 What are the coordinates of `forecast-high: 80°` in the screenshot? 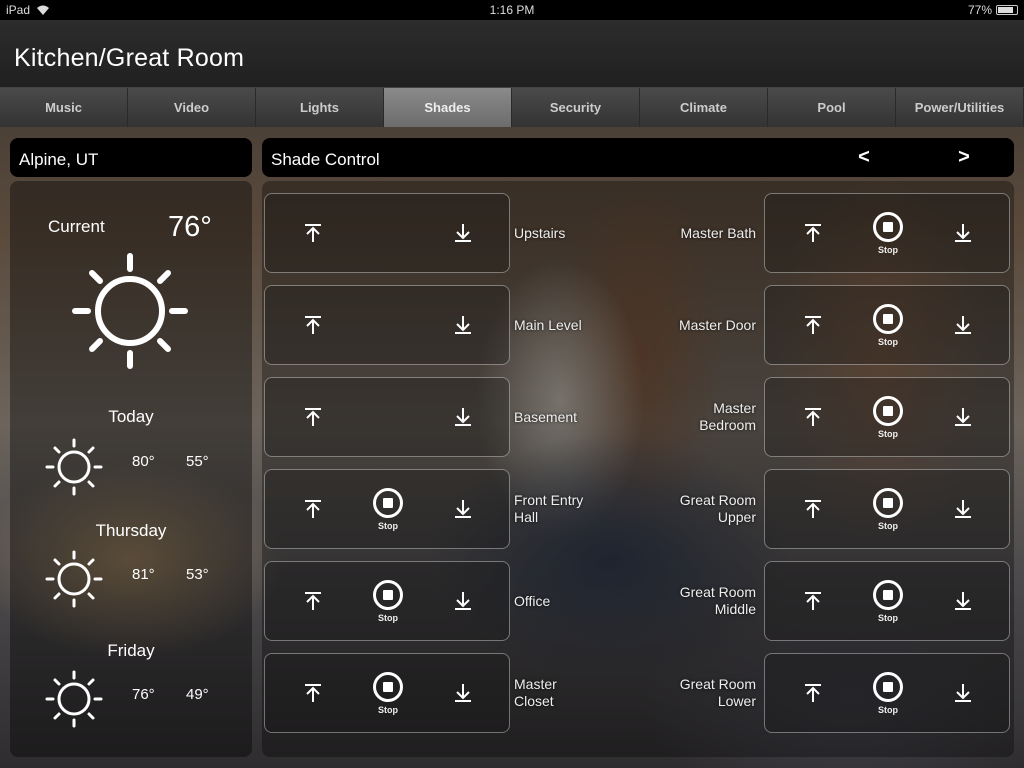 It's located at (143, 461).